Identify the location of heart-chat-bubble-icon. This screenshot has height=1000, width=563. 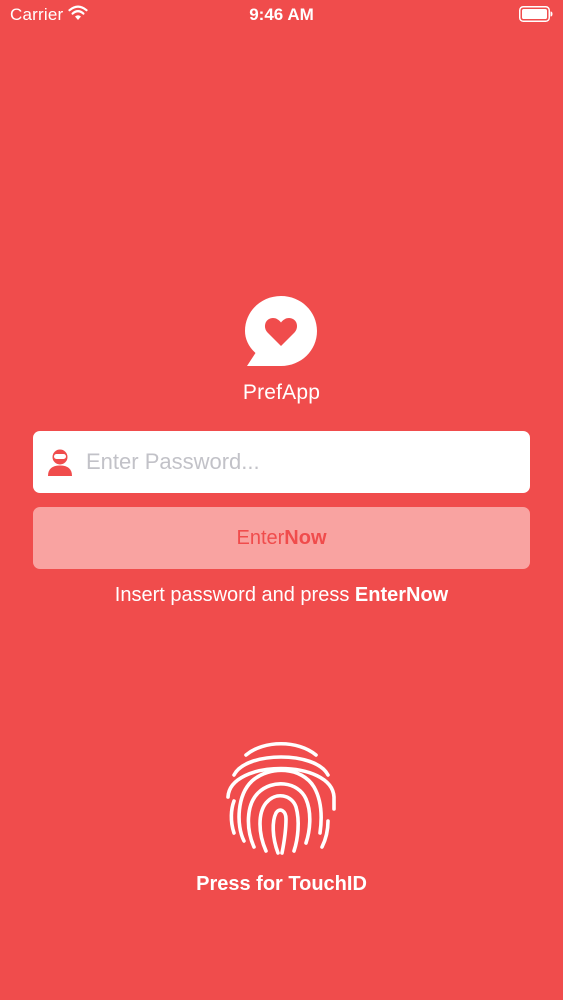
(281, 331).